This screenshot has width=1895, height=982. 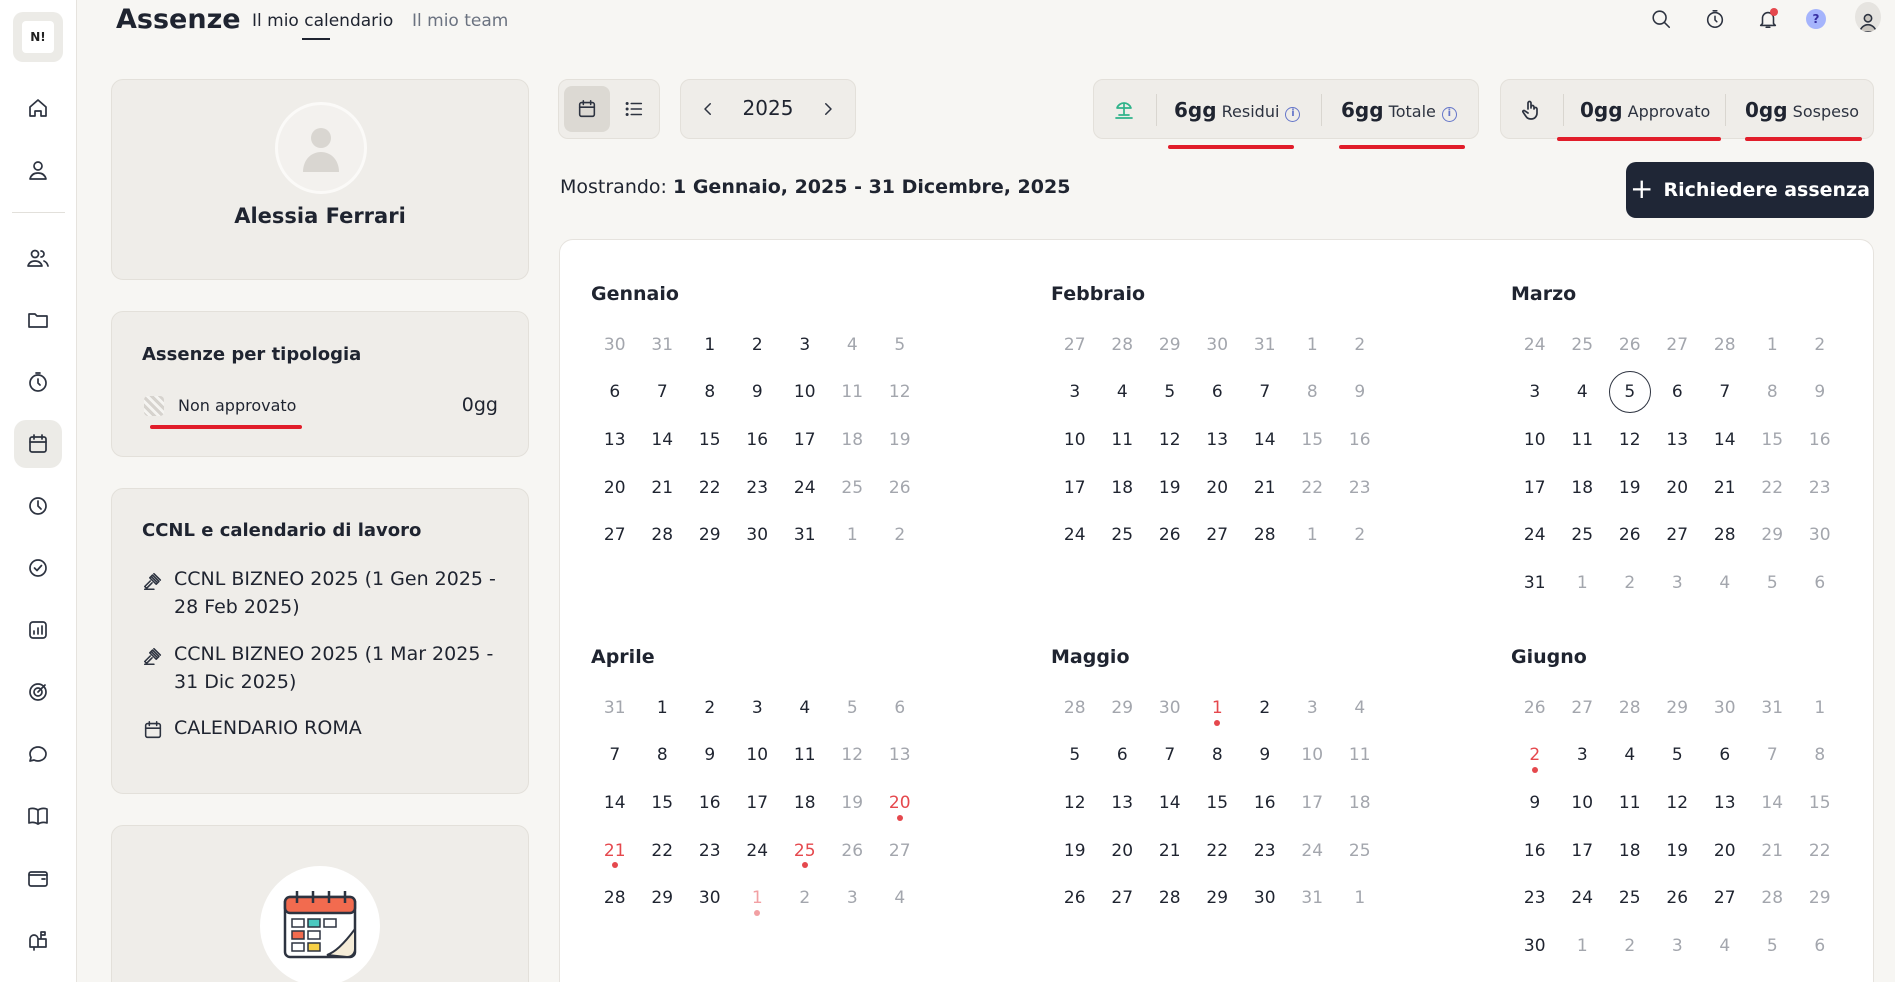 I want to click on calendar-day: 24, so click(x=1535, y=345).